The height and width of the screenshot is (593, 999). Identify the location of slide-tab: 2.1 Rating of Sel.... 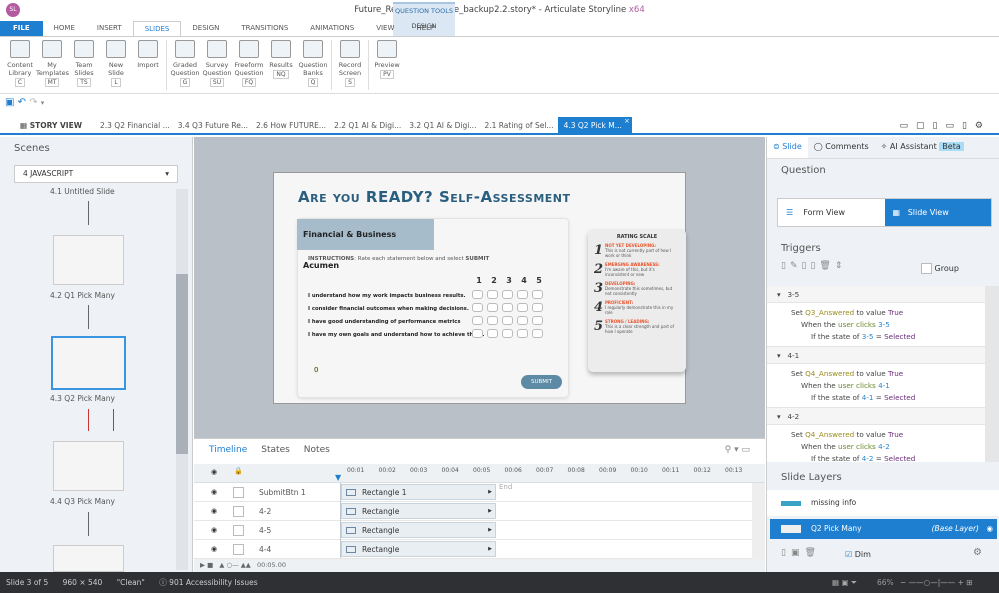
(518, 125).